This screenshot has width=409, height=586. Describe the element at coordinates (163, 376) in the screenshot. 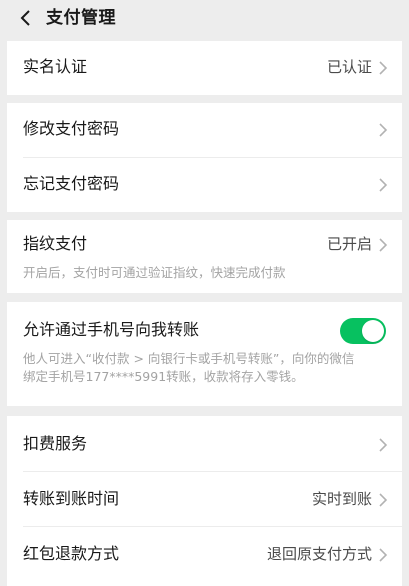

I see `phone-transfer-description-line2: 绑定手机号177****5991转账，收款将存入零钱。` at that location.